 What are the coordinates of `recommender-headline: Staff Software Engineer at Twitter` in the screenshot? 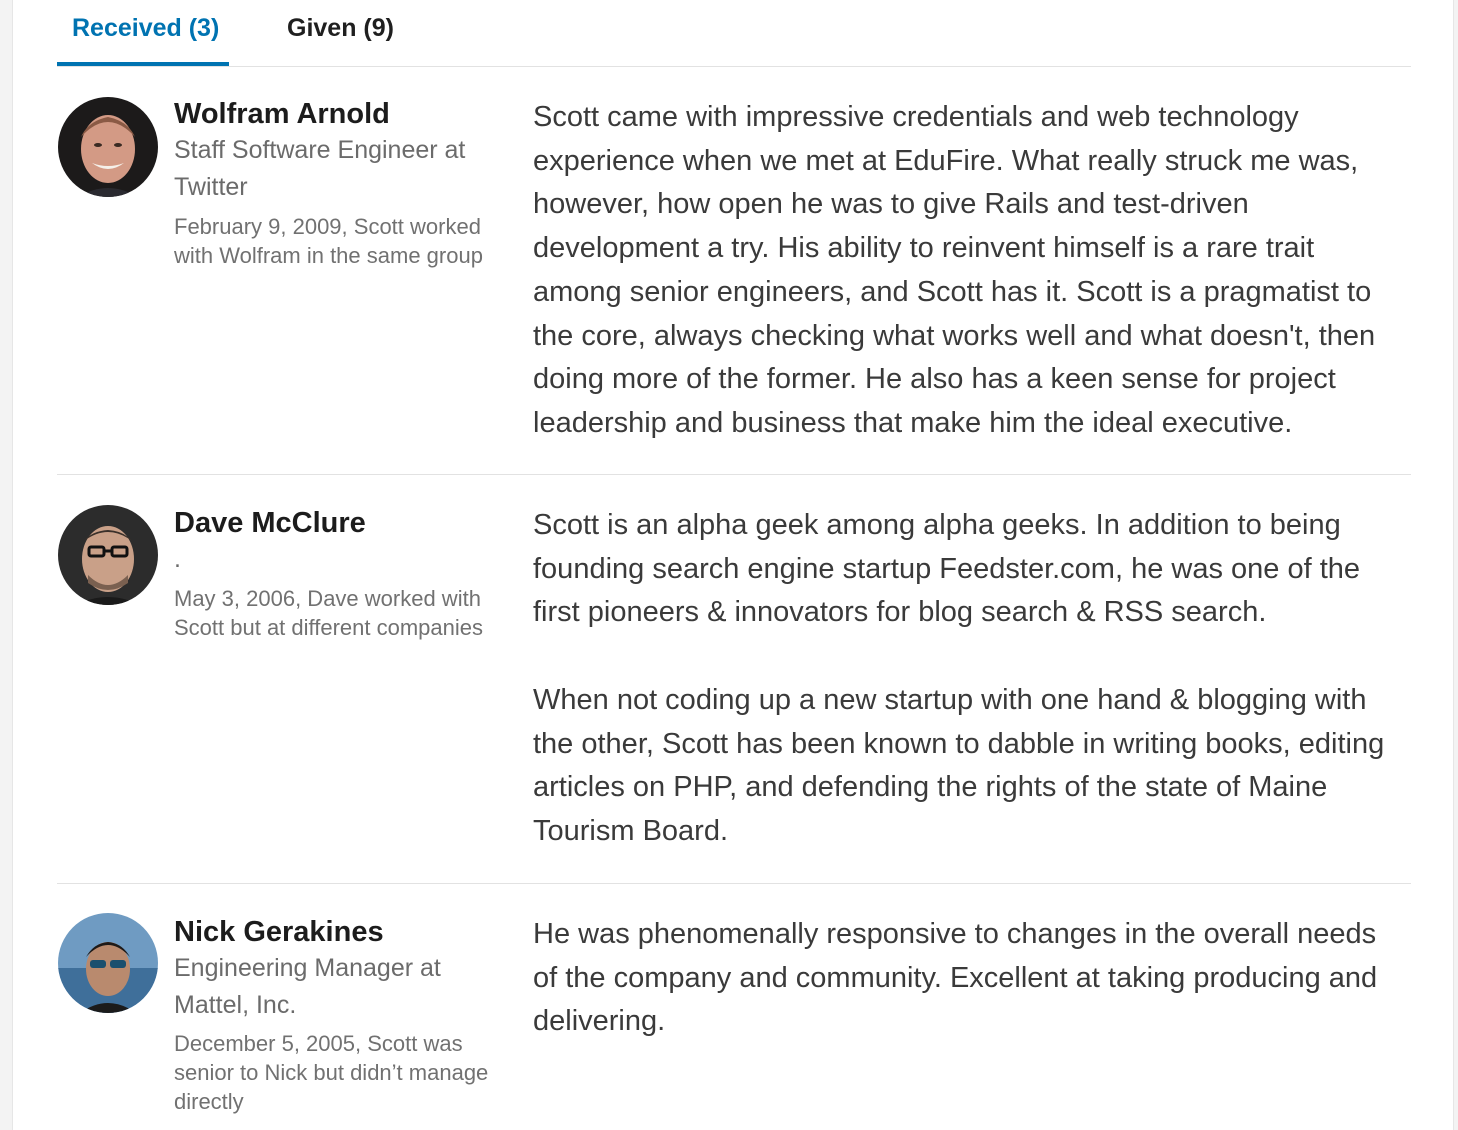 It's located at (320, 168).